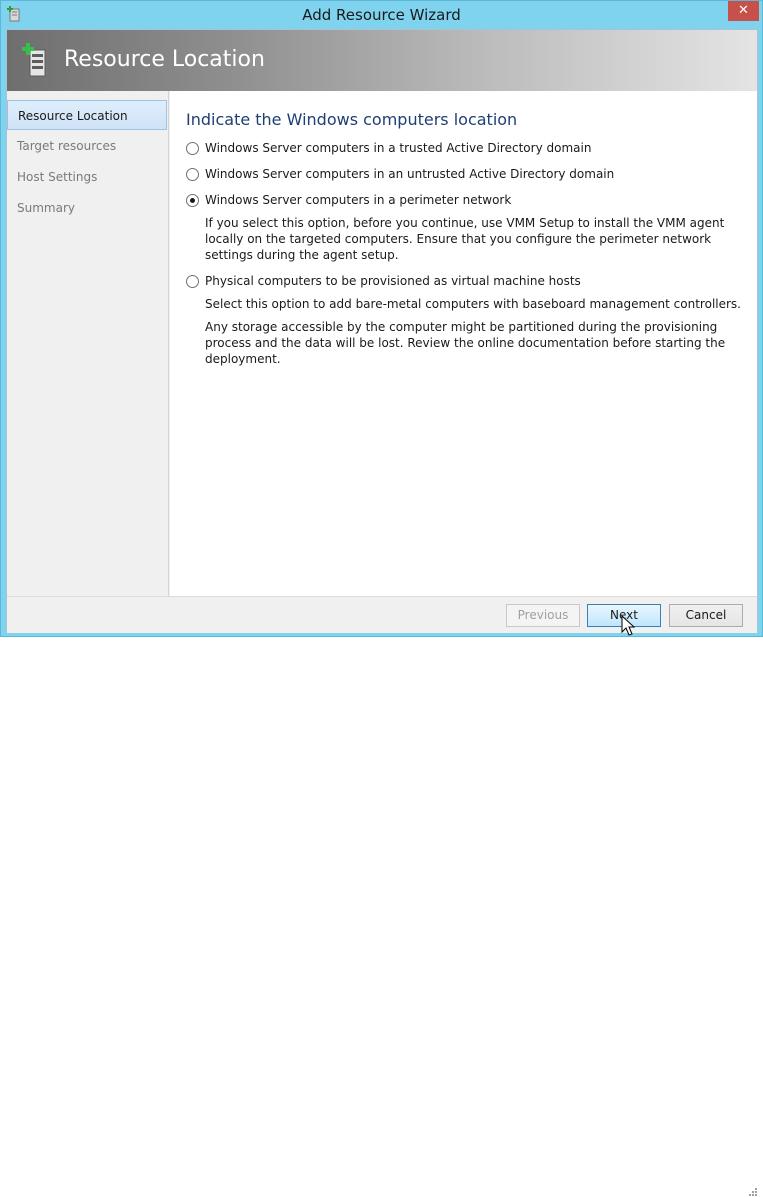  I want to click on window-title: Add Resource Wizard, so click(381, 15).